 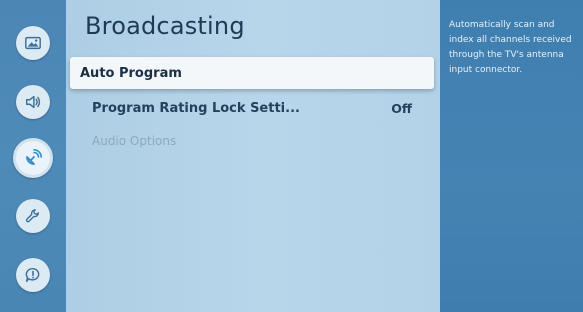 I want to click on rail-item-general, so click(x=33, y=216).